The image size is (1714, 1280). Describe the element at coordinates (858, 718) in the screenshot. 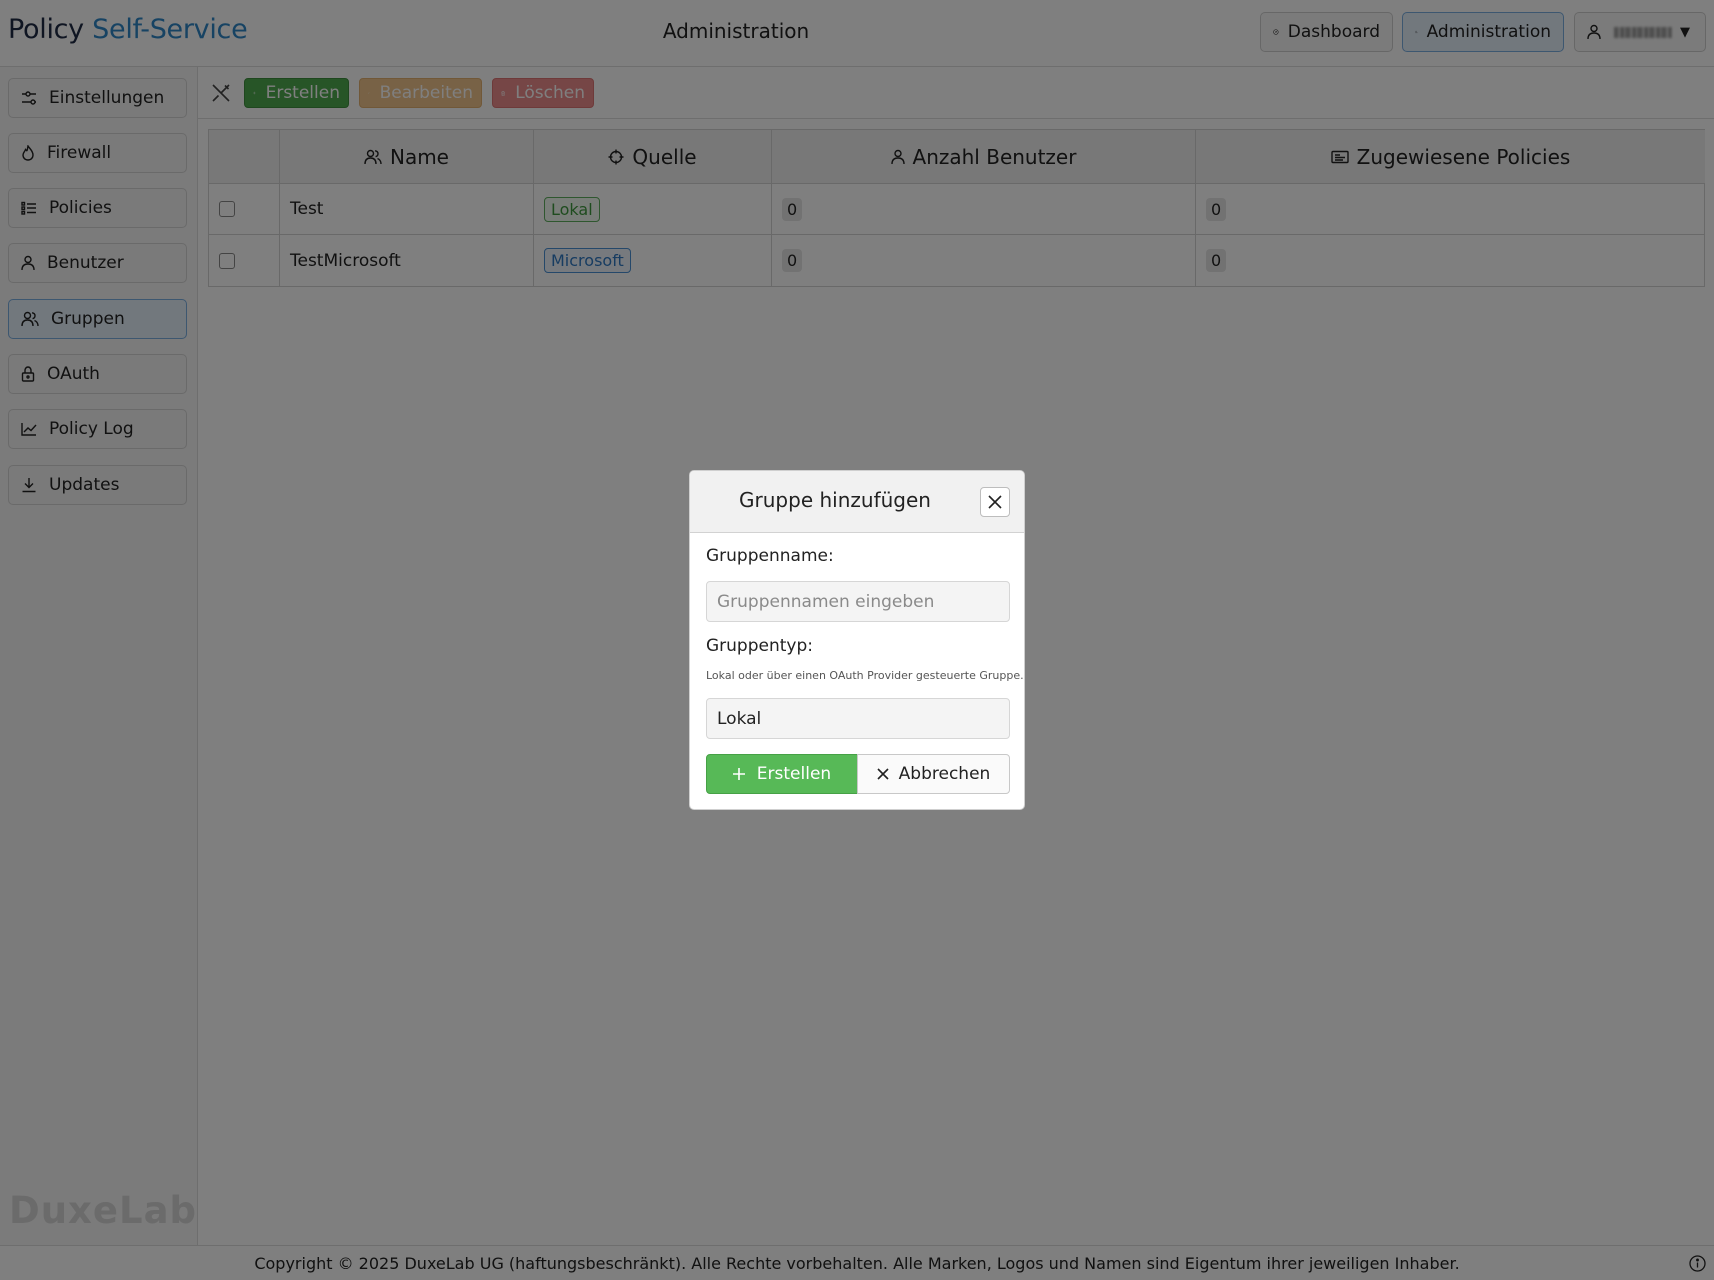

I see `group-type-select: Lokal` at that location.